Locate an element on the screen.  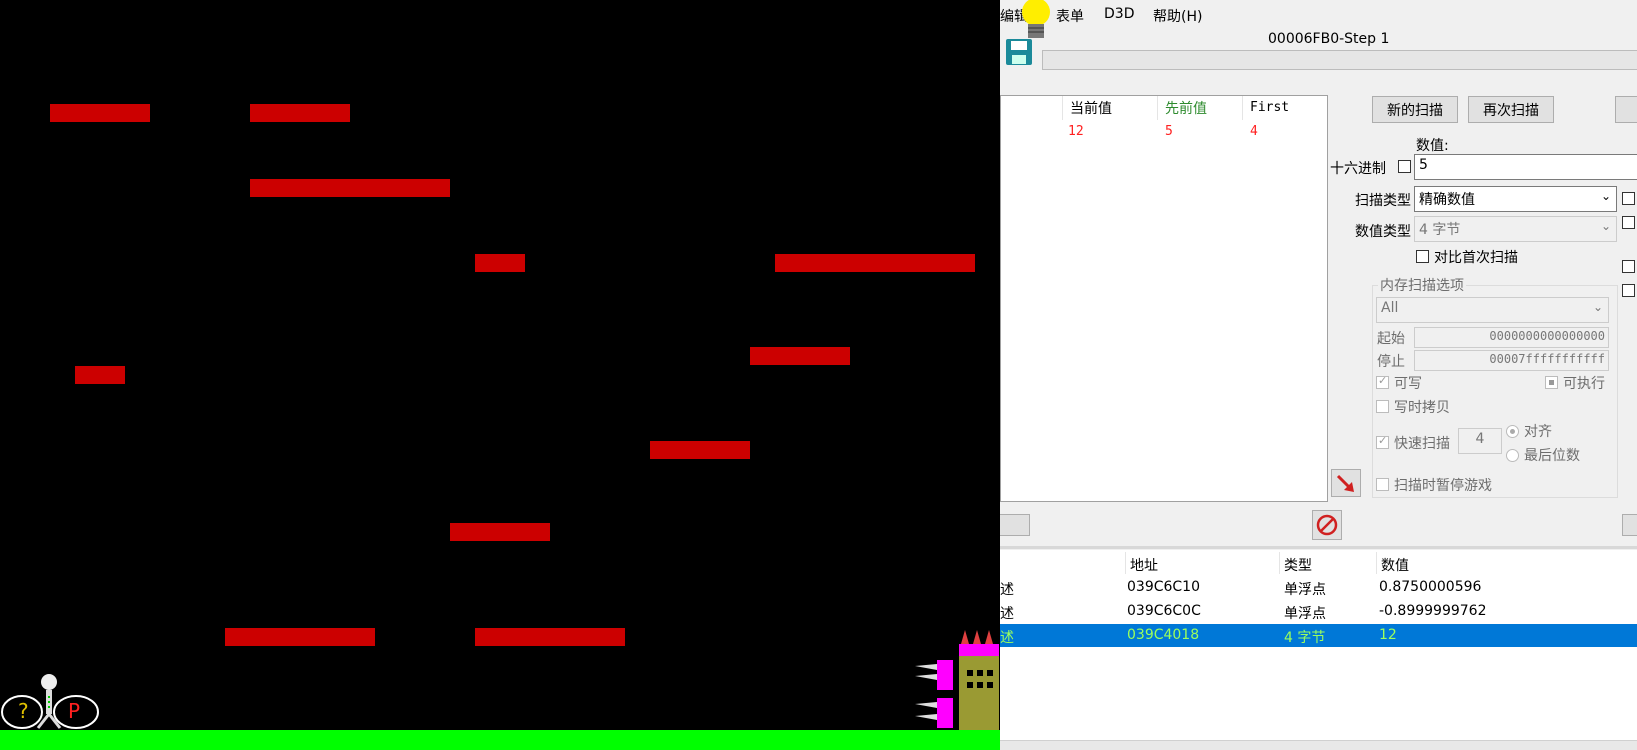
found-results-list is located at coordinates (1164, 298).